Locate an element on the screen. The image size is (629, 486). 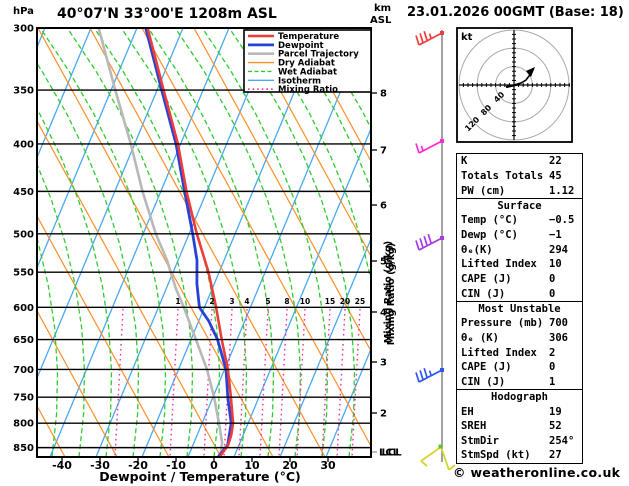
pressure-tick-label: 600 is located at coordinates (23, 308).